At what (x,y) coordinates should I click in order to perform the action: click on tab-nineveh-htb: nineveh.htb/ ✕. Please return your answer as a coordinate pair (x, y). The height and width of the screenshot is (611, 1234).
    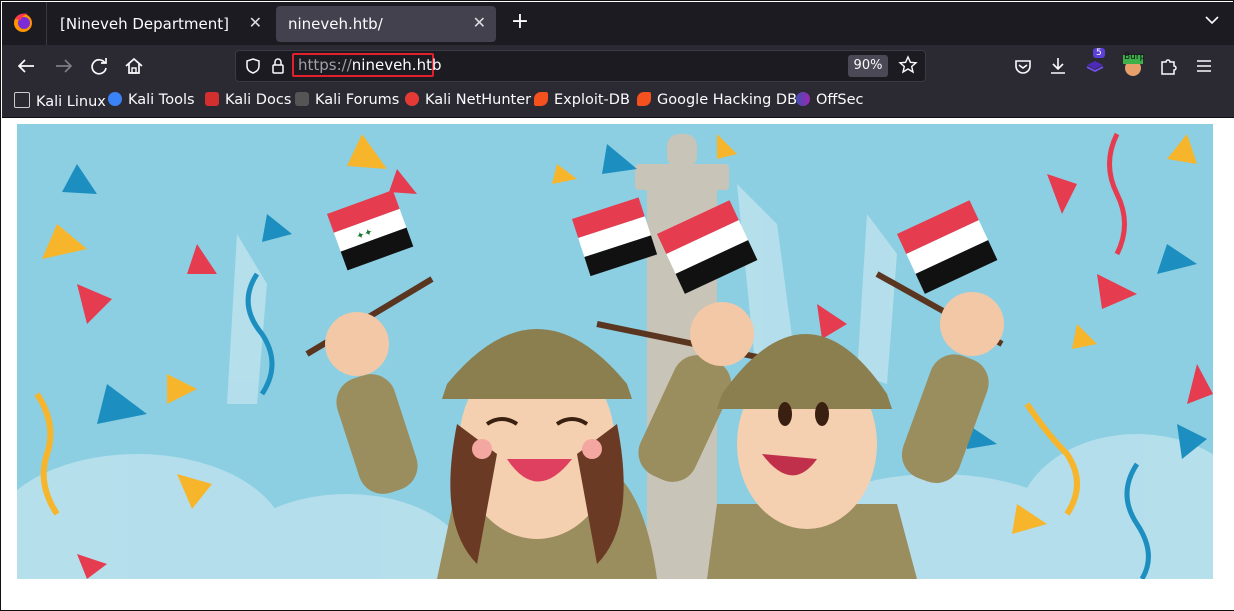
    Looking at the image, I should click on (386, 24).